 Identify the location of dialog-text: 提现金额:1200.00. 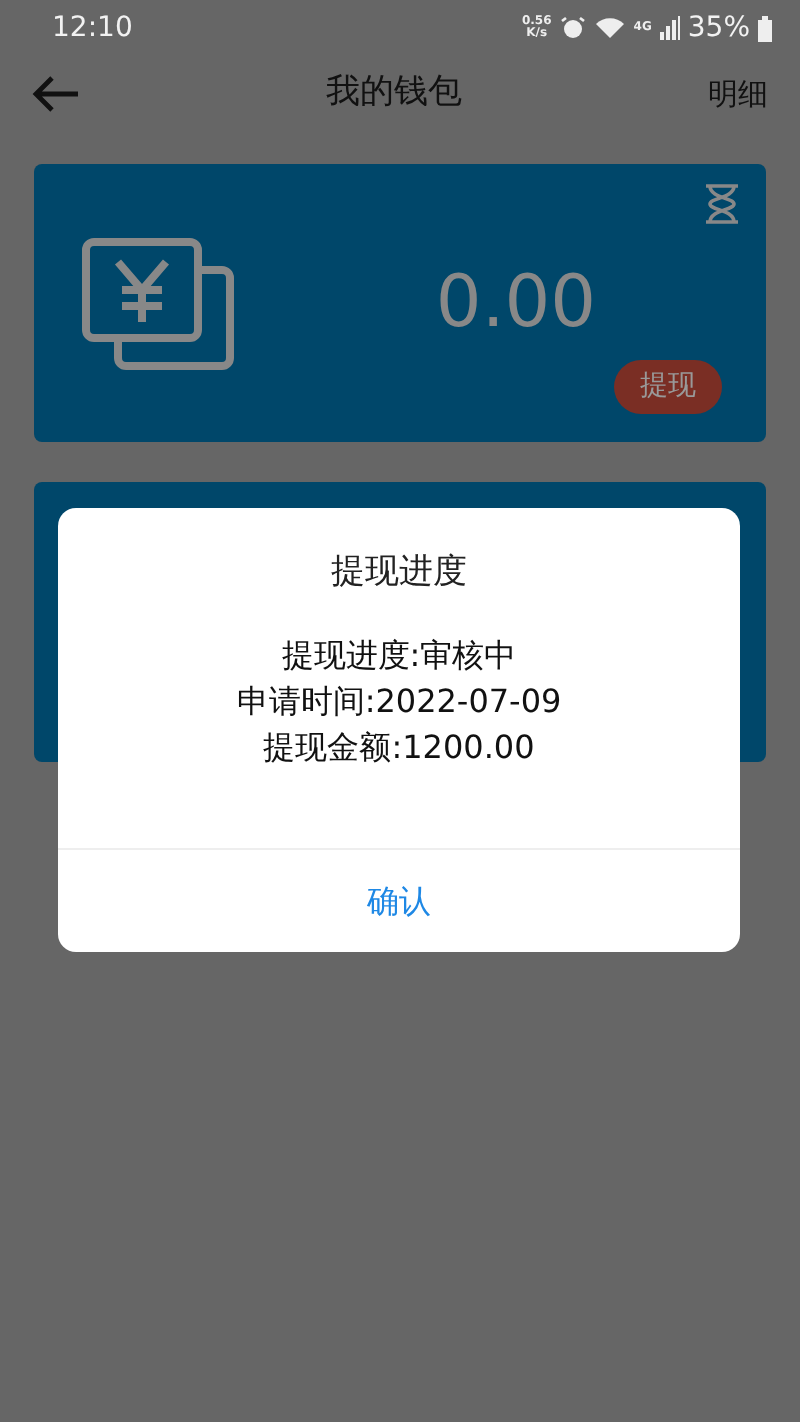
(399, 747).